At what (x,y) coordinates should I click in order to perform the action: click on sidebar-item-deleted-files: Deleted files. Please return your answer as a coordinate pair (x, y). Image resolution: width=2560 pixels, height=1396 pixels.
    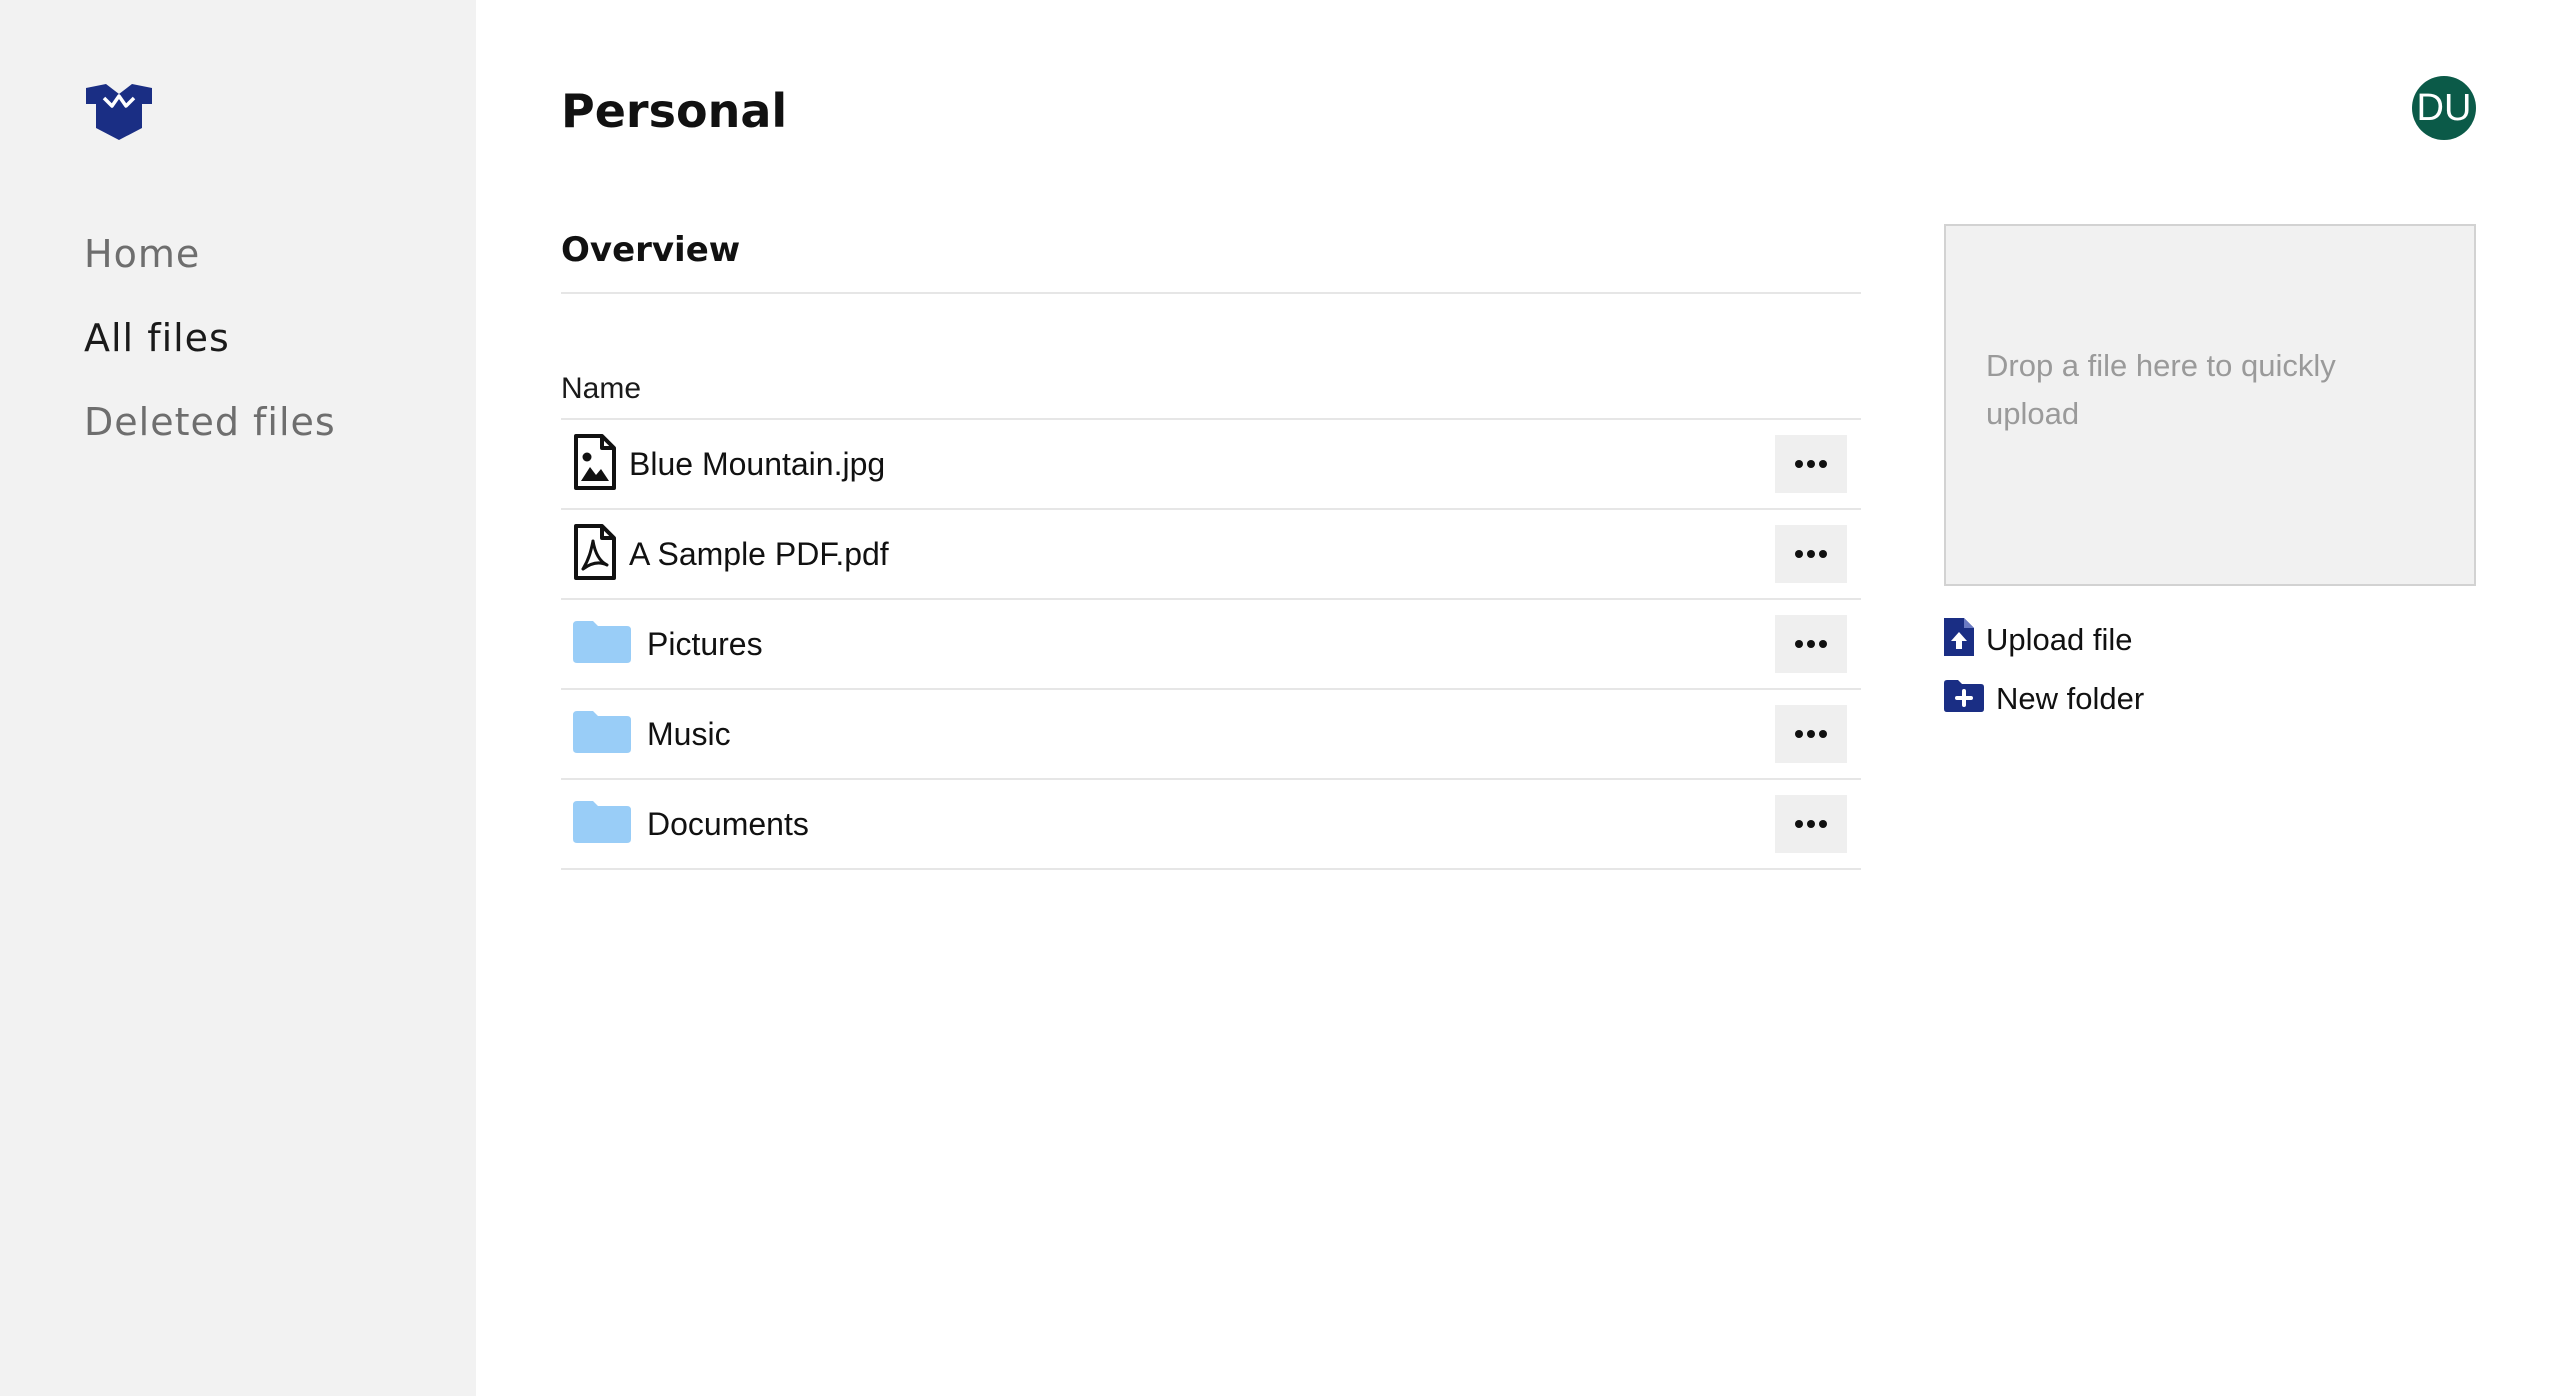
    Looking at the image, I should click on (210, 438).